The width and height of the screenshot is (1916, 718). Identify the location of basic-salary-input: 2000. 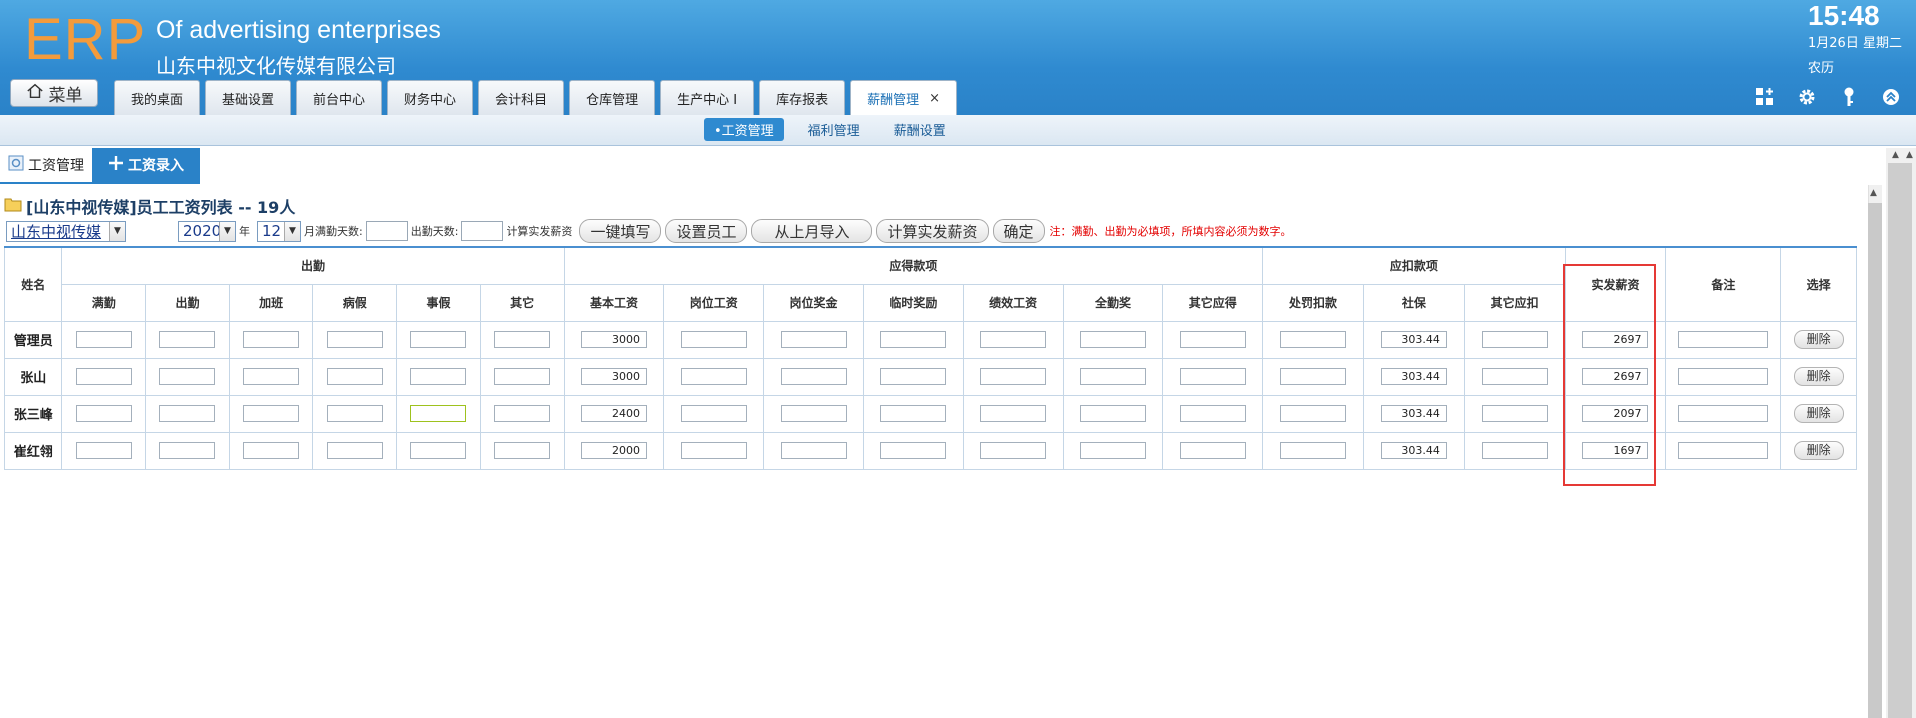
(613, 450).